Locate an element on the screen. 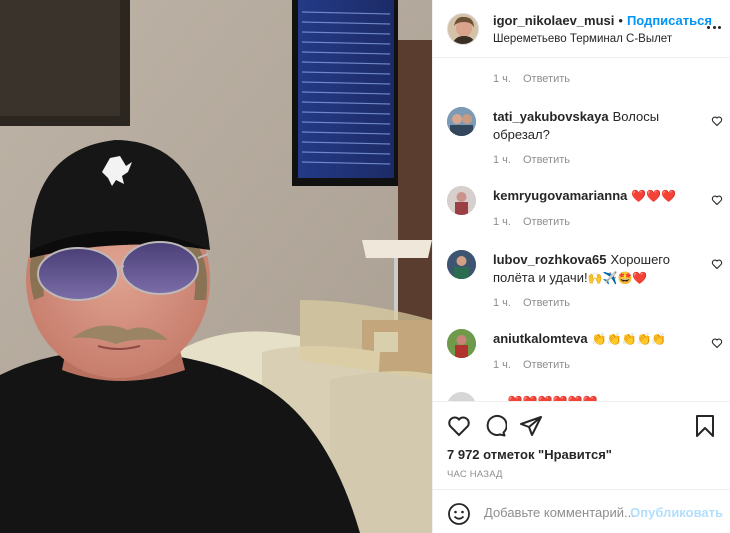 The width and height of the screenshot is (730, 533). author-username: igor_nikolaev_musi is located at coordinates (553, 20).